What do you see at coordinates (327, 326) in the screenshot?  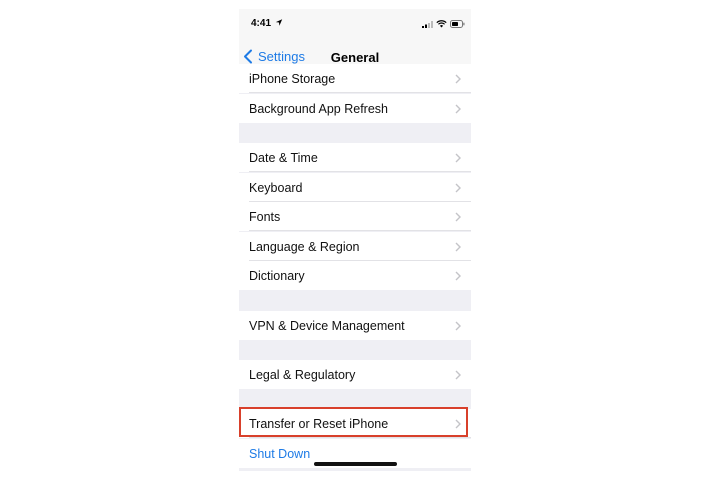 I see `row-label: VPN & Device Management` at bounding box center [327, 326].